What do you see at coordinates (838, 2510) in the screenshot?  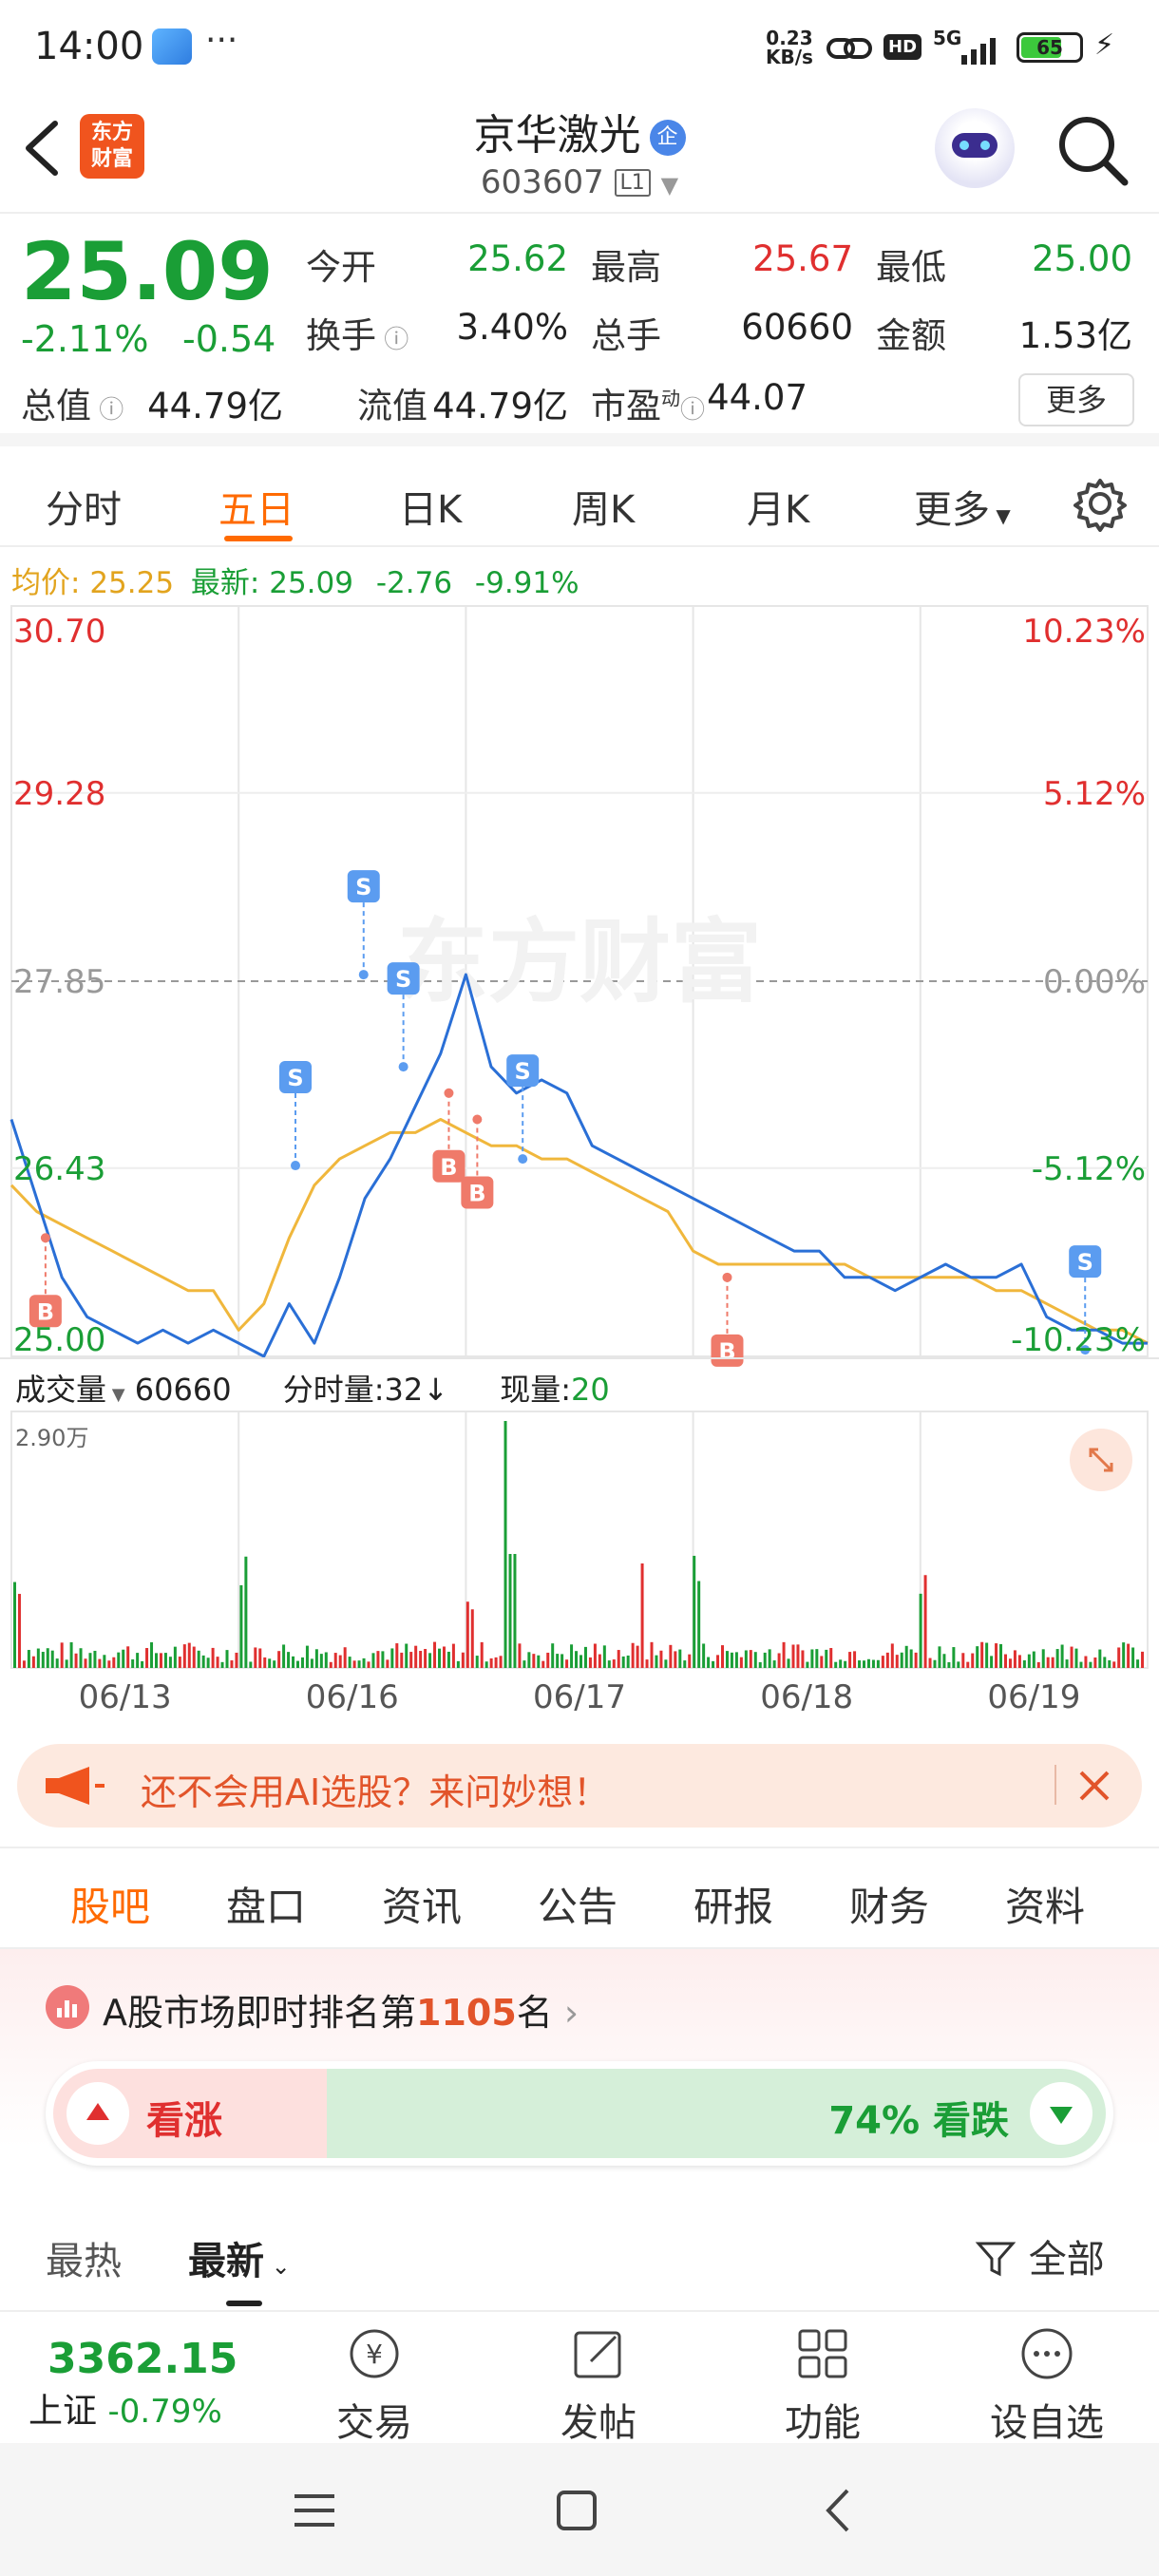 I see `back-icon` at bounding box center [838, 2510].